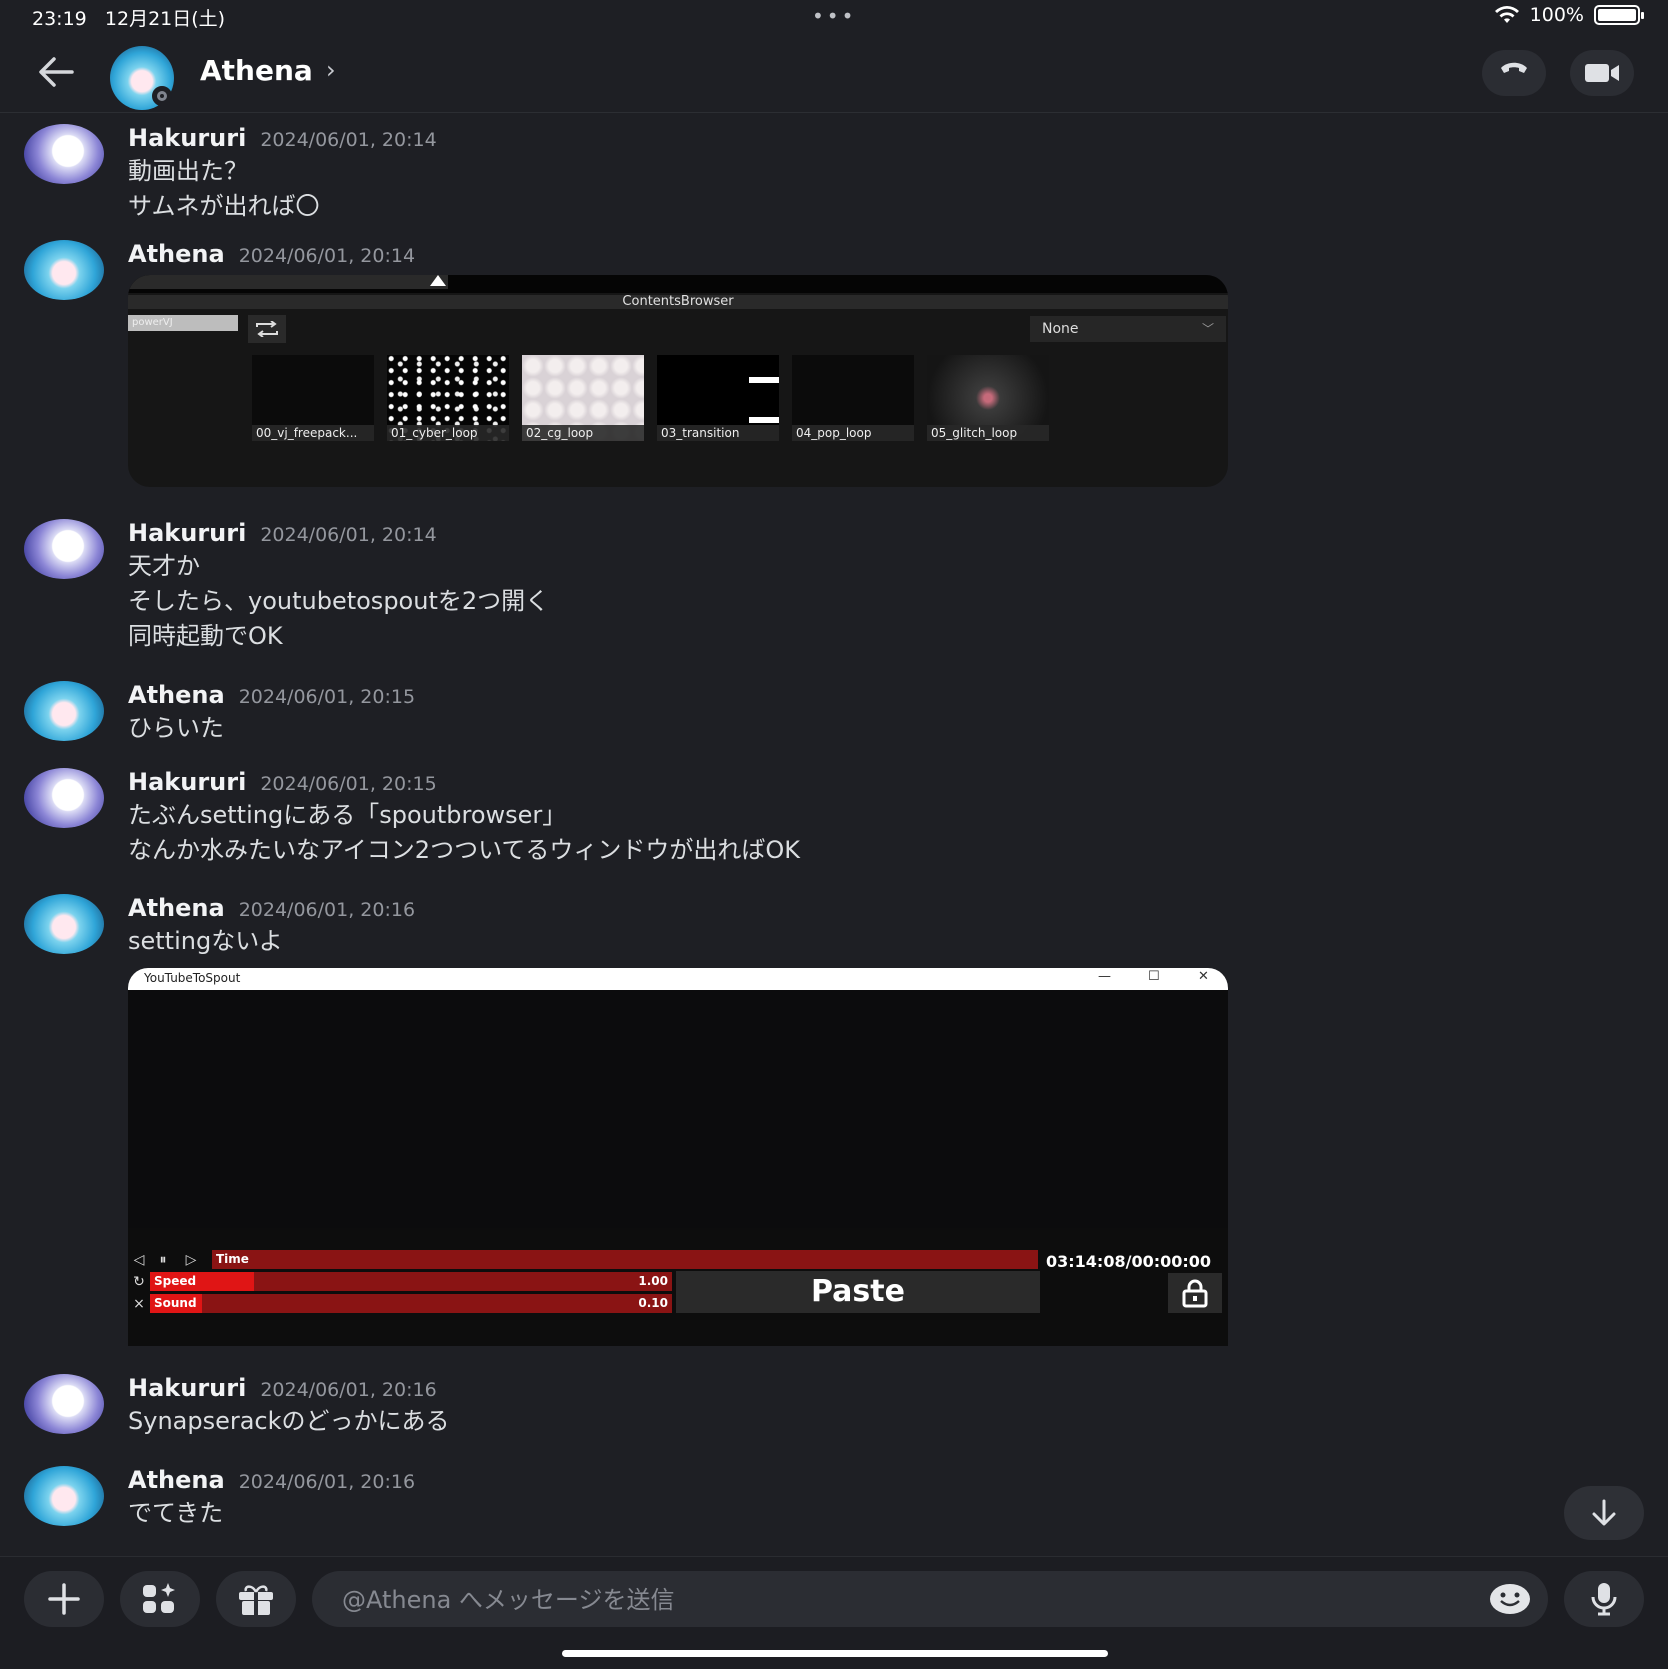  What do you see at coordinates (835, 1653) in the screenshot?
I see `home-indicator` at bounding box center [835, 1653].